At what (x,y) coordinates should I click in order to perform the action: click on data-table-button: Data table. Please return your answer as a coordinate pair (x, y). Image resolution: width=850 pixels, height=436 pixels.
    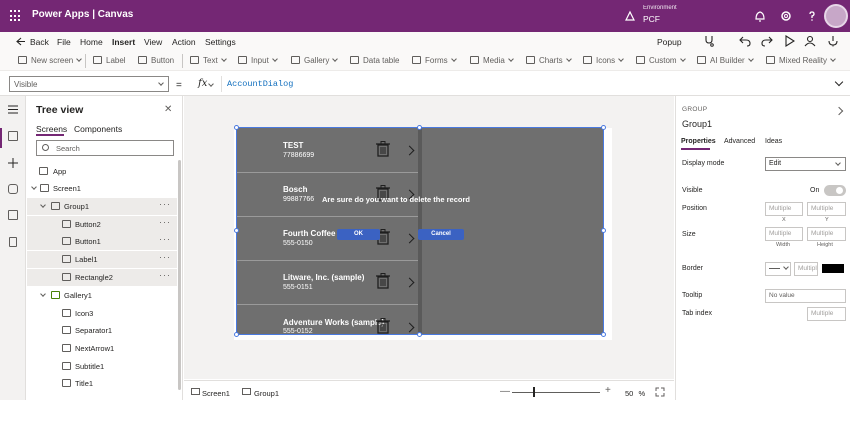
    Looking at the image, I should click on (374, 60).